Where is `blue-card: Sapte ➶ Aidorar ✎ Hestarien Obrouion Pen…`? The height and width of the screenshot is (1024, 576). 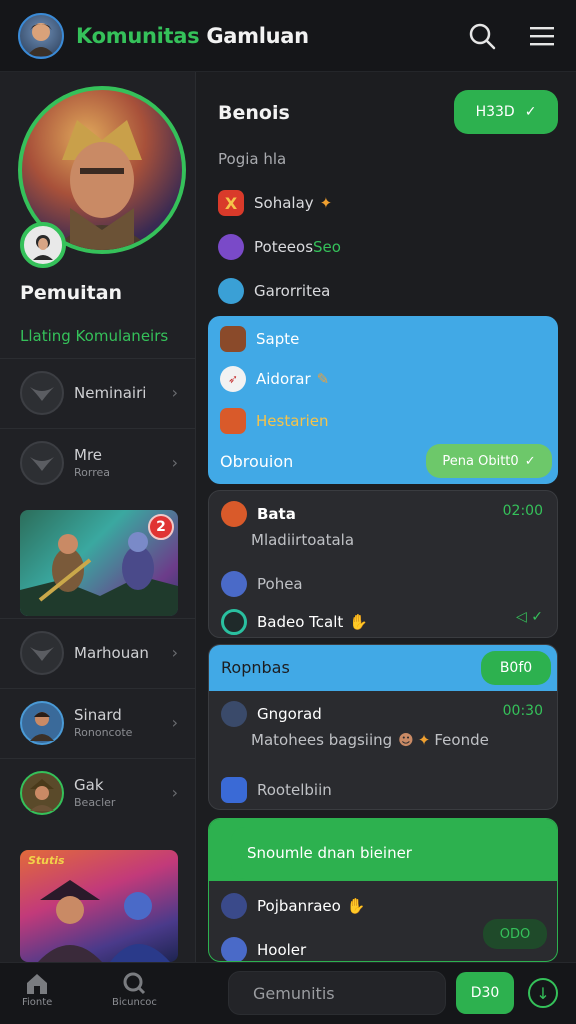
blue-card: Sapte ➶ Aidorar ✎ Hestarien Obrouion Pen… is located at coordinates (383, 400).